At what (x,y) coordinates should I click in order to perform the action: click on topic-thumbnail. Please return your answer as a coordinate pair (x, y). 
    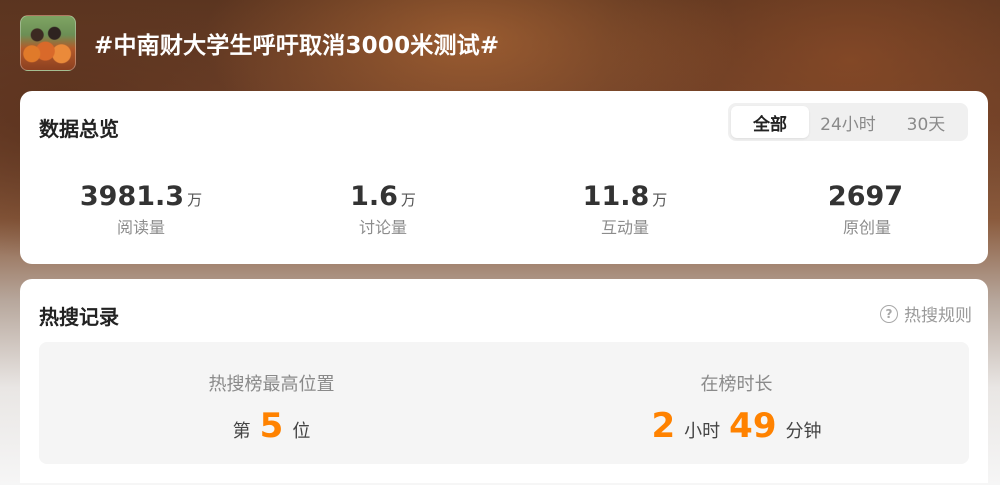
    Looking at the image, I should click on (48, 43).